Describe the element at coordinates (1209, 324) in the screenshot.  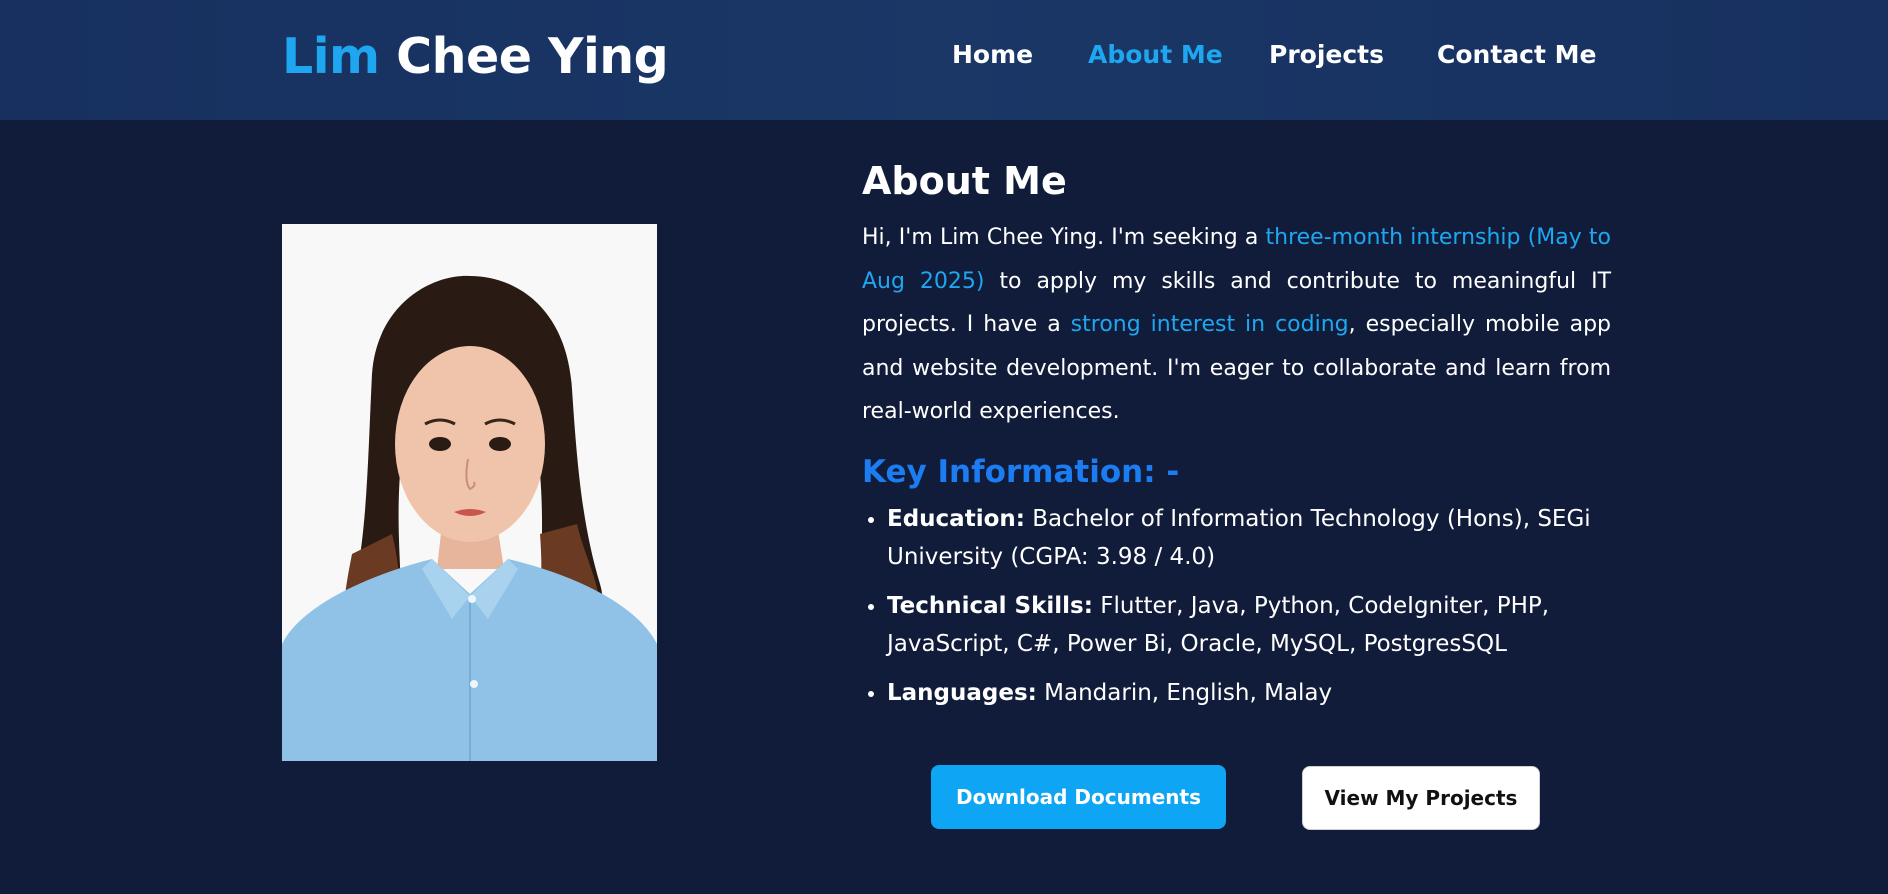
I see `intro-highlight-coding: strong interest in coding` at that location.